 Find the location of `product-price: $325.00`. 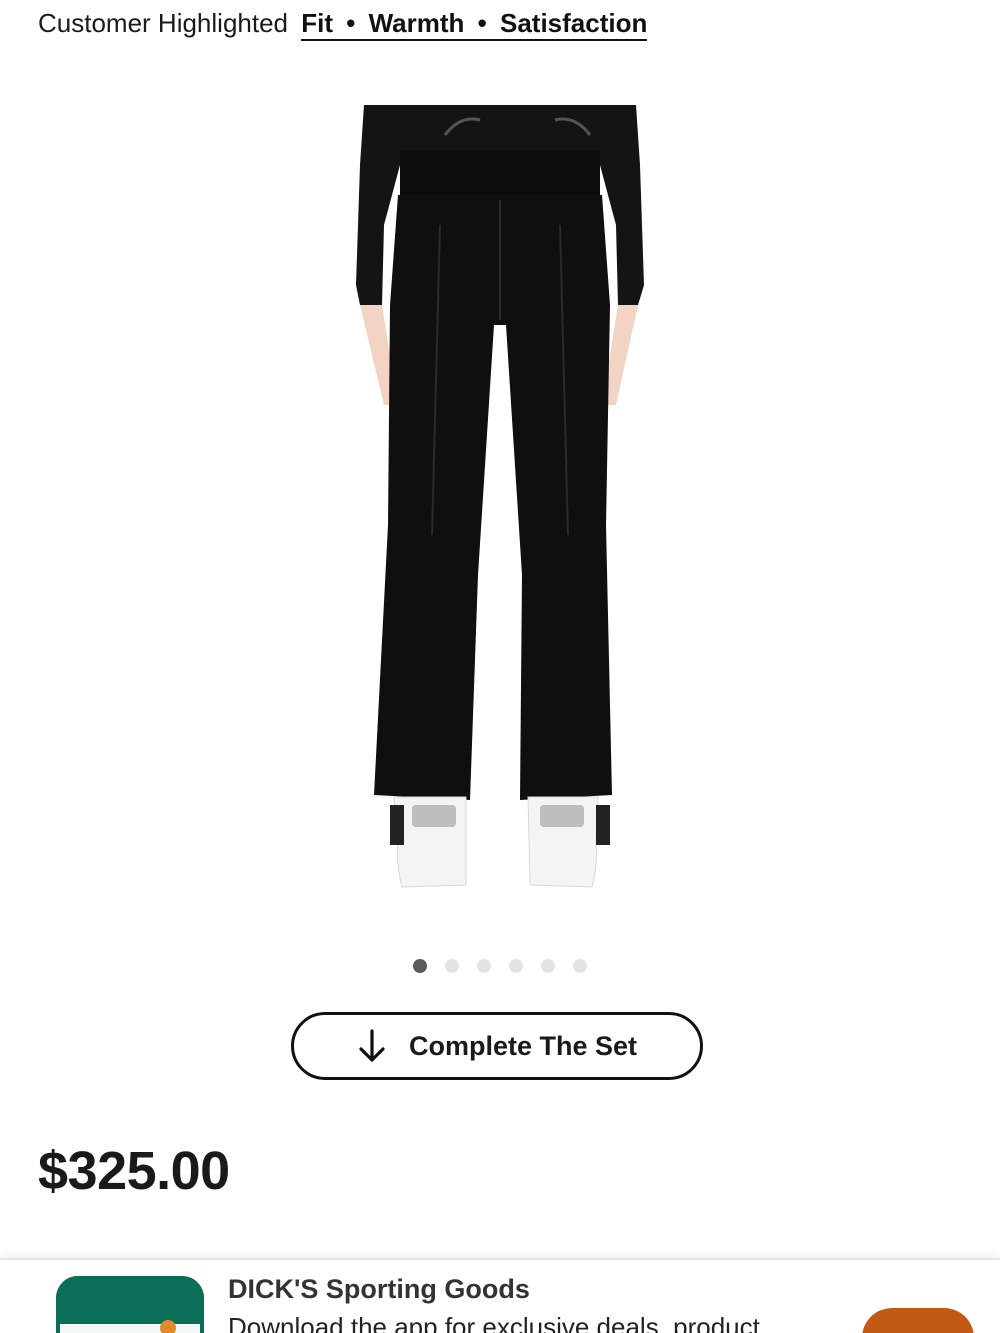

product-price: $325.00 is located at coordinates (134, 1171).